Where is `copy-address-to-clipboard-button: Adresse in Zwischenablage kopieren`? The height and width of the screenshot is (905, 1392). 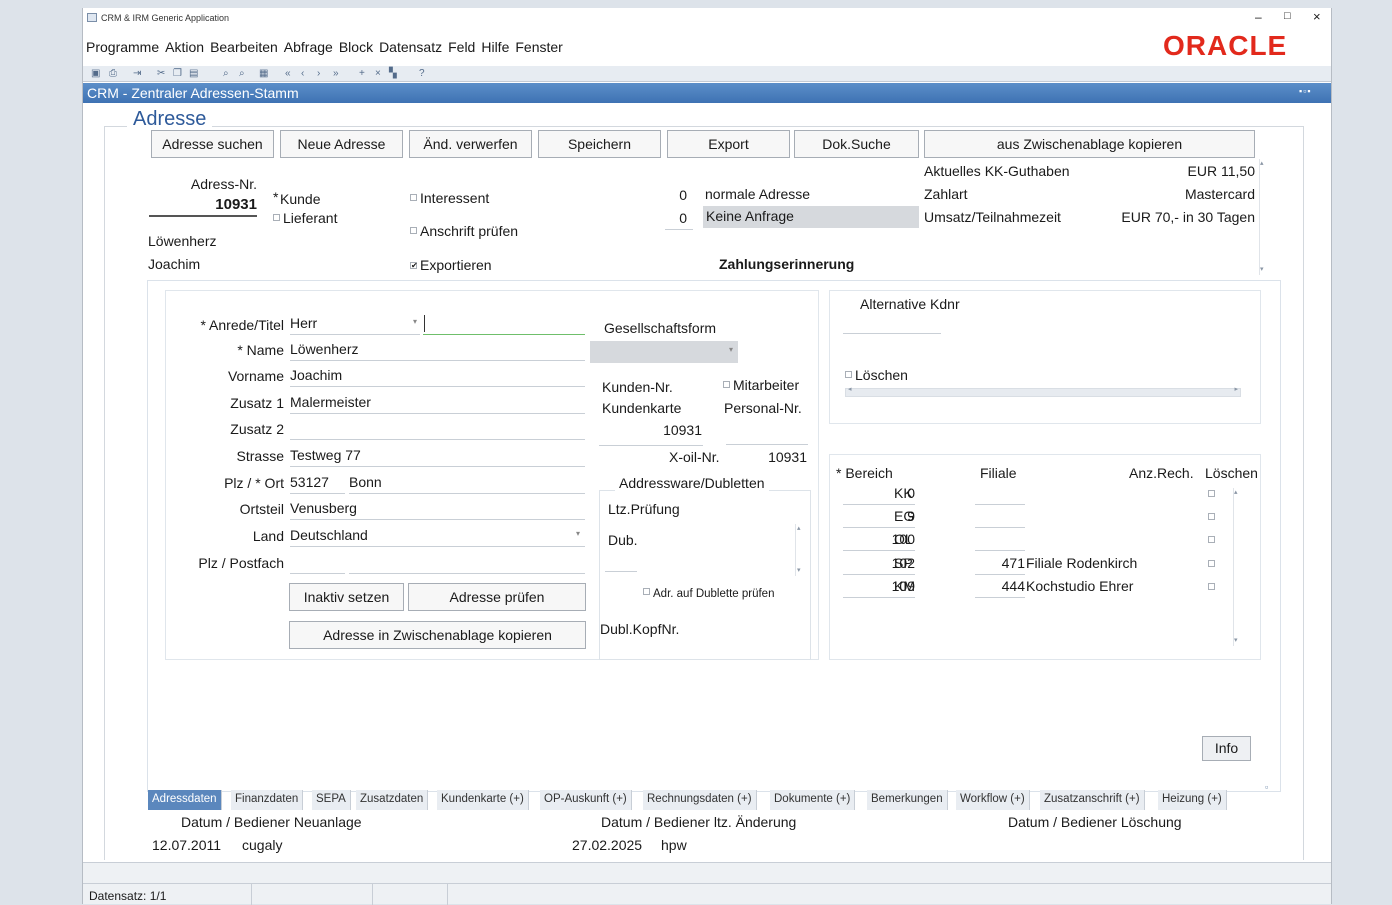
copy-address-to-clipboard-button: Adresse in Zwischenablage kopieren is located at coordinates (437, 635).